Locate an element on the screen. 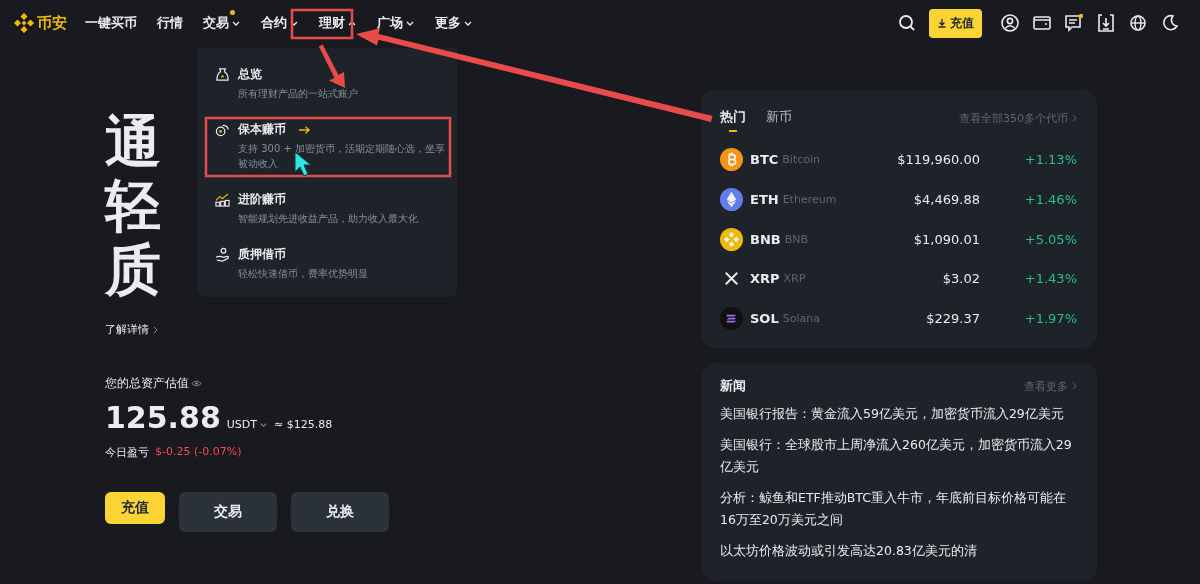  coin-price: $229.37 is located at coordinates (952, 319).